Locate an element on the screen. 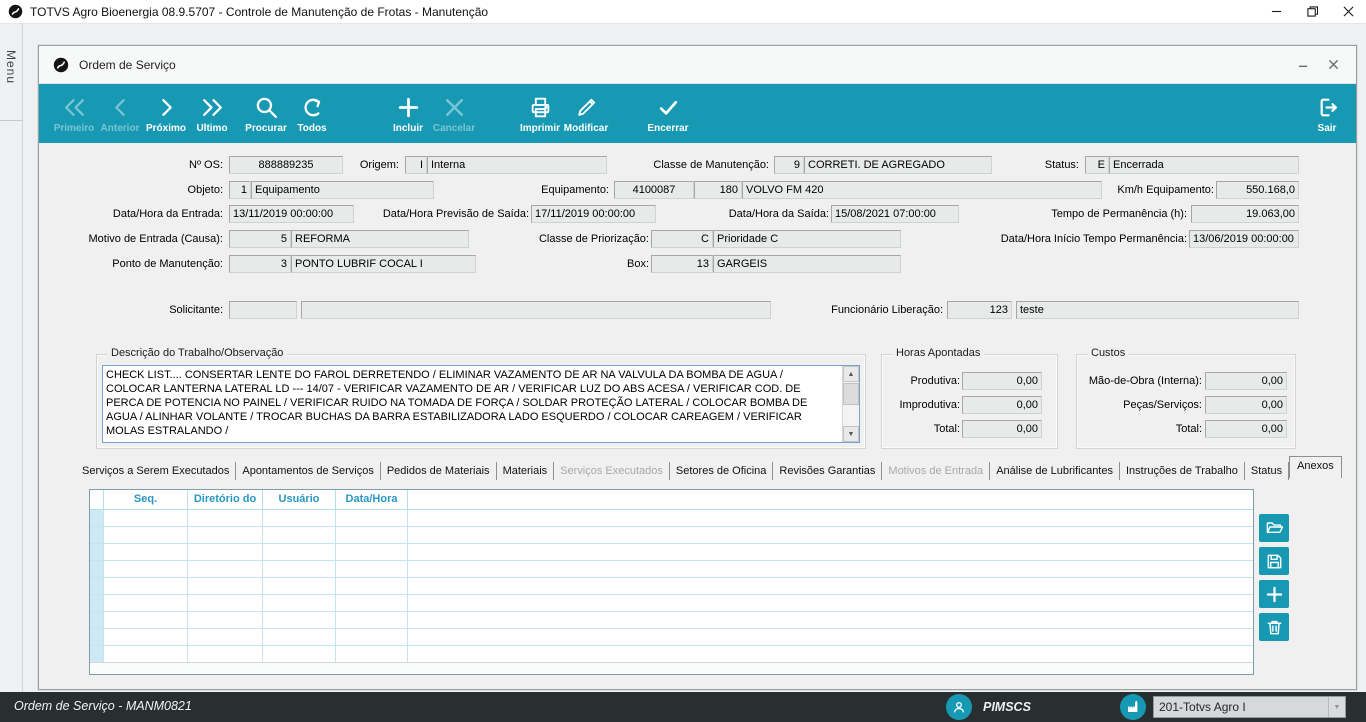 This screenshot has width=1366, height=722. save-attachment-button is located at coordinates (1274, 561).